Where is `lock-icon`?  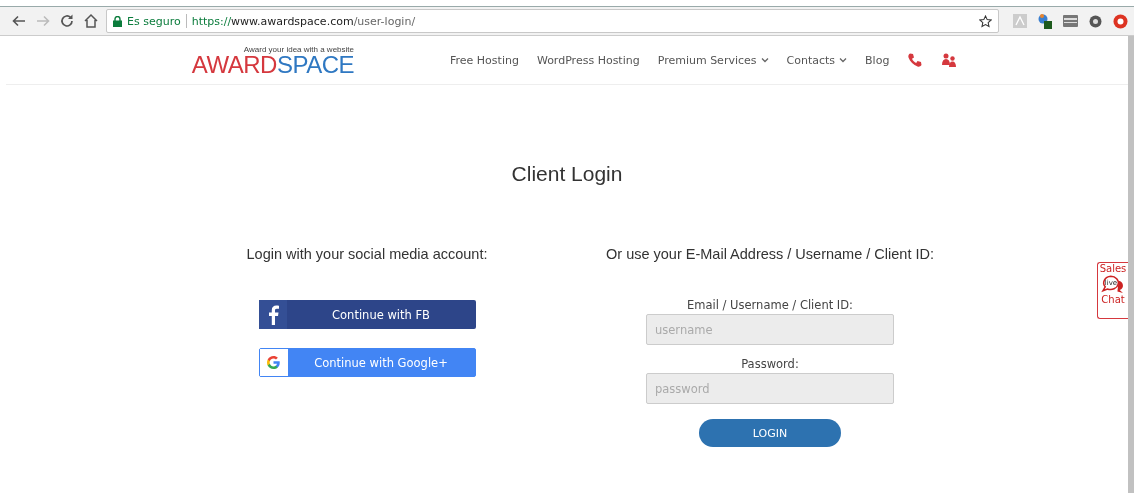 lock-icon is located at coordinates (117, 21).